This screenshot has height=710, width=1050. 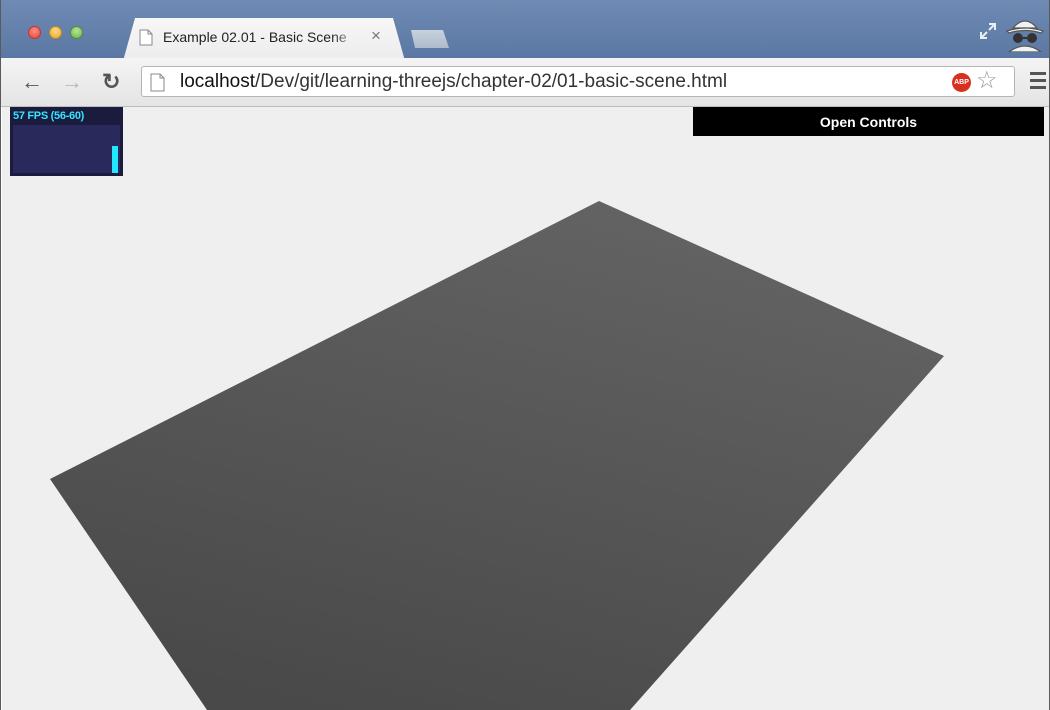 What do you see at coordinates (49, 116) in the screenshot?
I see `fps-label: 57 FPS (56-60)` at bounding box center [49, 116].